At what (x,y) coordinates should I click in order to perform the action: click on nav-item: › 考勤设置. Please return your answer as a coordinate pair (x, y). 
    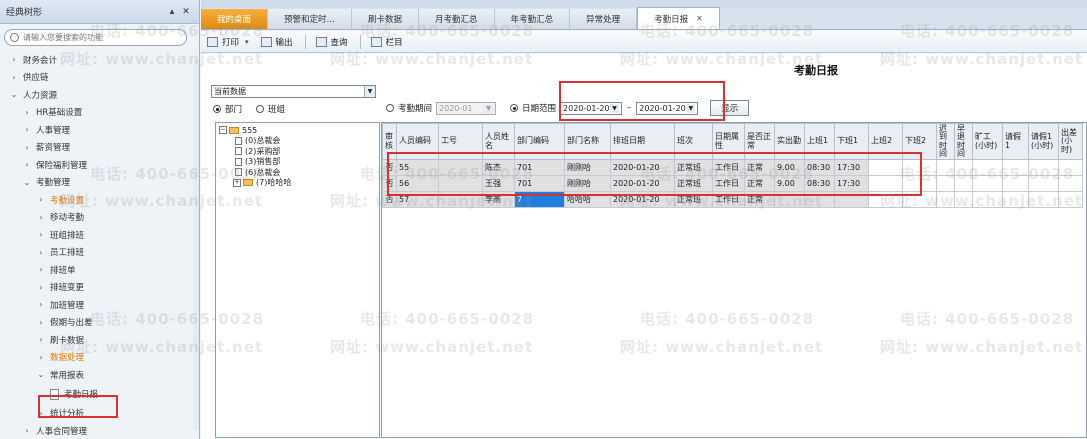
    Looking at the image, I should click on (99, 200).